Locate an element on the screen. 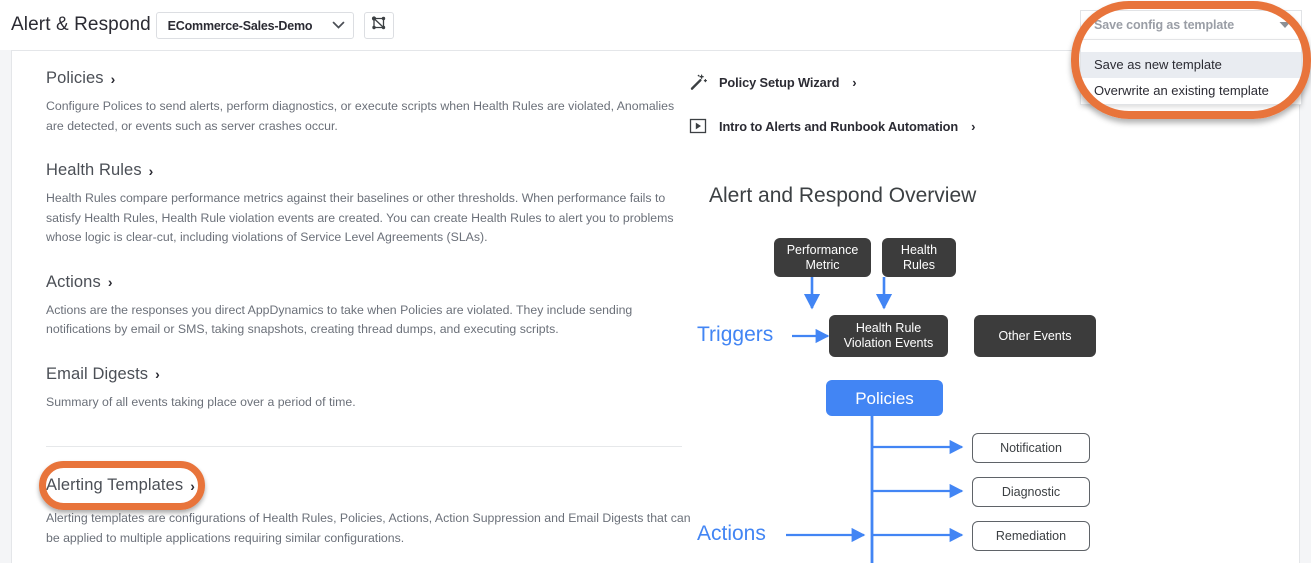 The image size is (1311, 563). diagram-box-performance-metric: Performance Metric is located at coordinates (822, 257).